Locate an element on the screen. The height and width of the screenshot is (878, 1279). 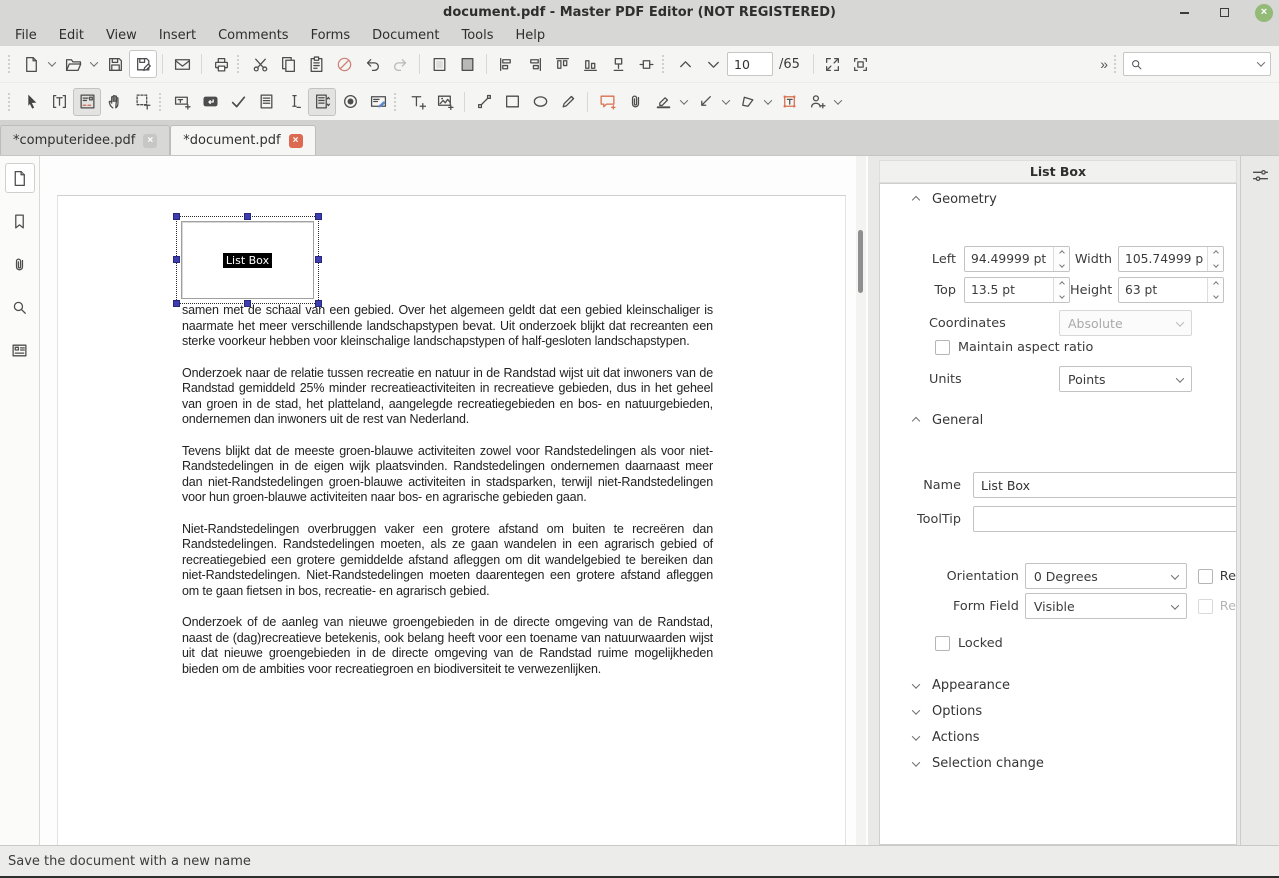
chevron-down-icon is located at coordinates (1261, 62).